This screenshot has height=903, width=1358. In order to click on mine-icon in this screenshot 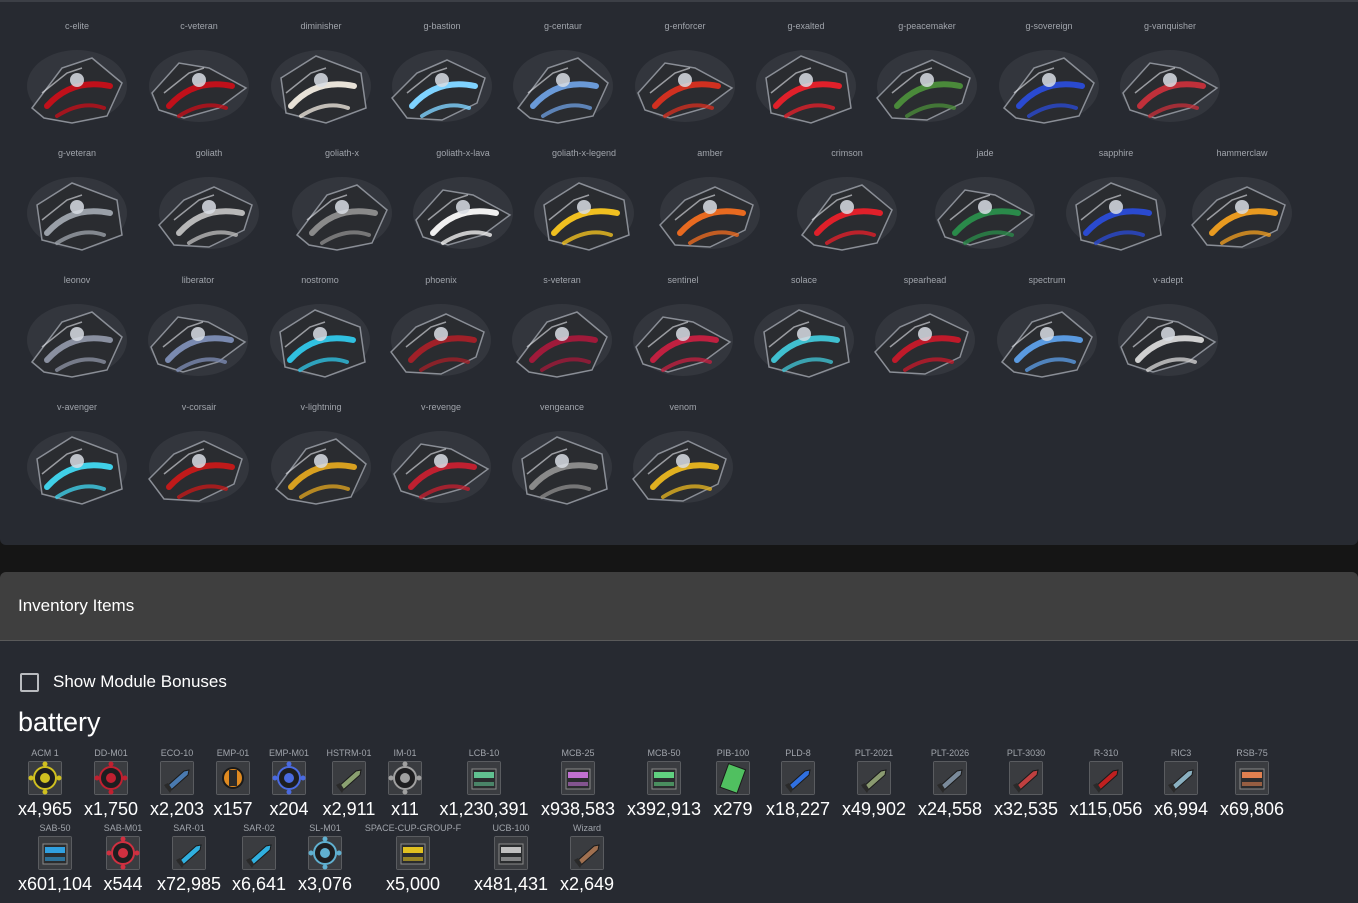, I will do `click(325, 853)`.